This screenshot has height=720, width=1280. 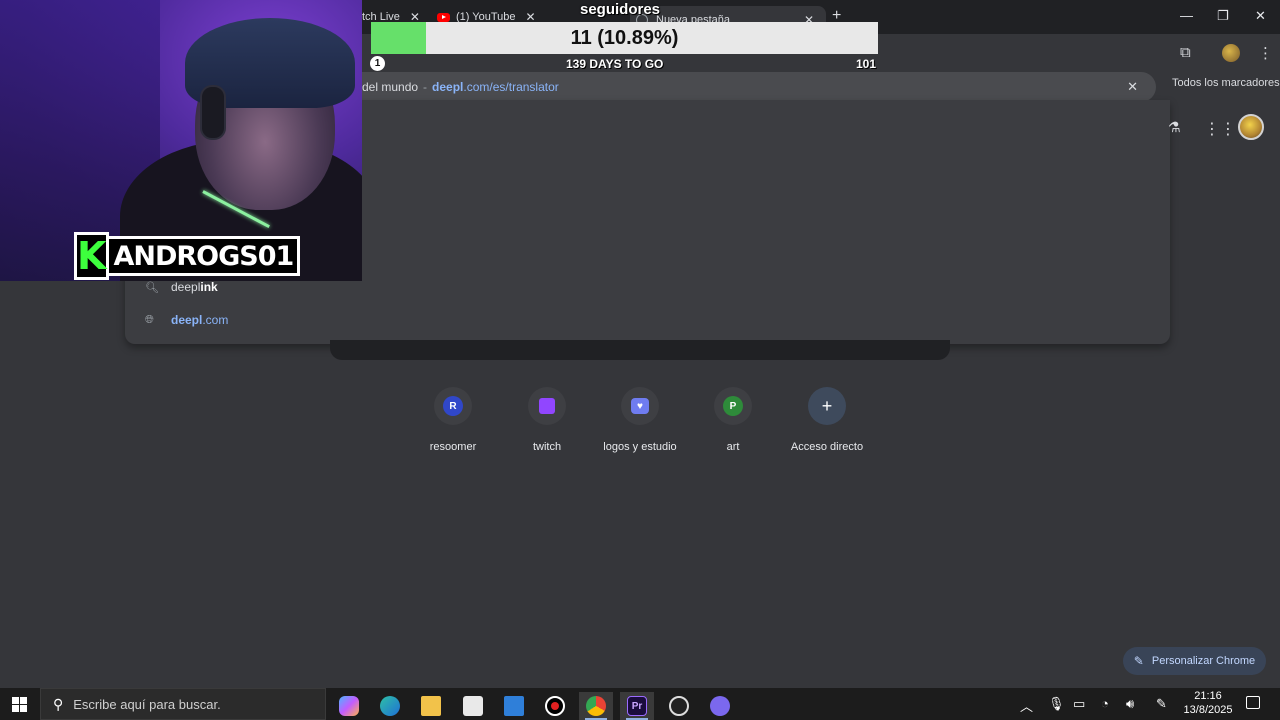 What do you see at coordinates (866, 64) in the screenshot?
I see `follower-goal-target: 101` at bounding box center [866, 64].